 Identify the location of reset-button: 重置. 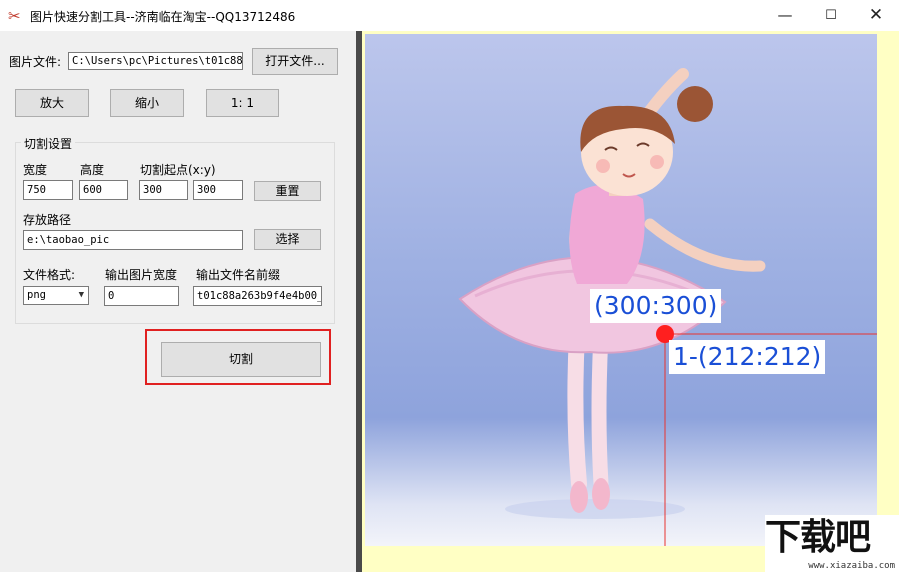
(287, 191).